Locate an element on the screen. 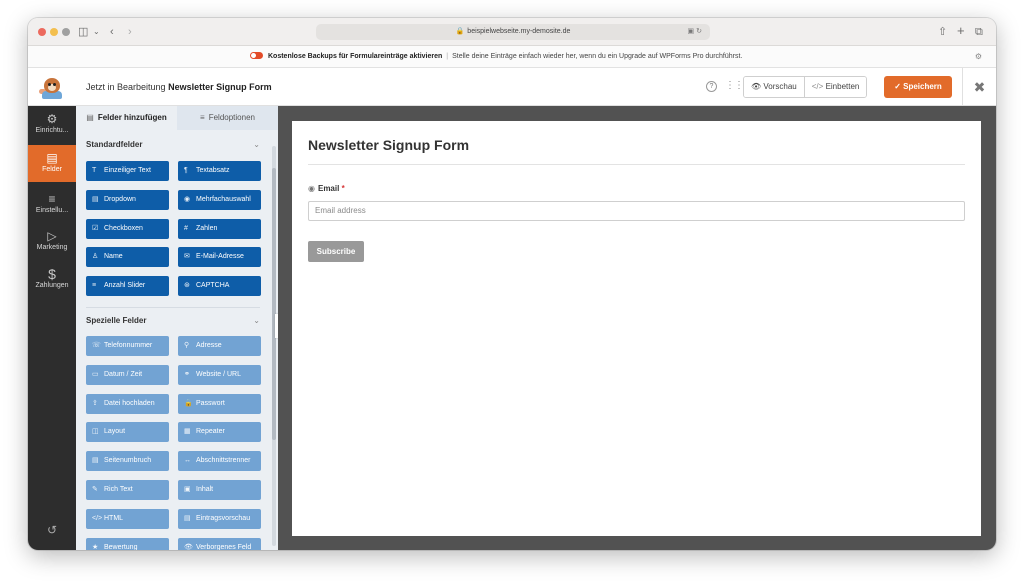  field-button-verborgenes-feld: 👁 Verborgenes Feld is located at coordinates (219, 543).